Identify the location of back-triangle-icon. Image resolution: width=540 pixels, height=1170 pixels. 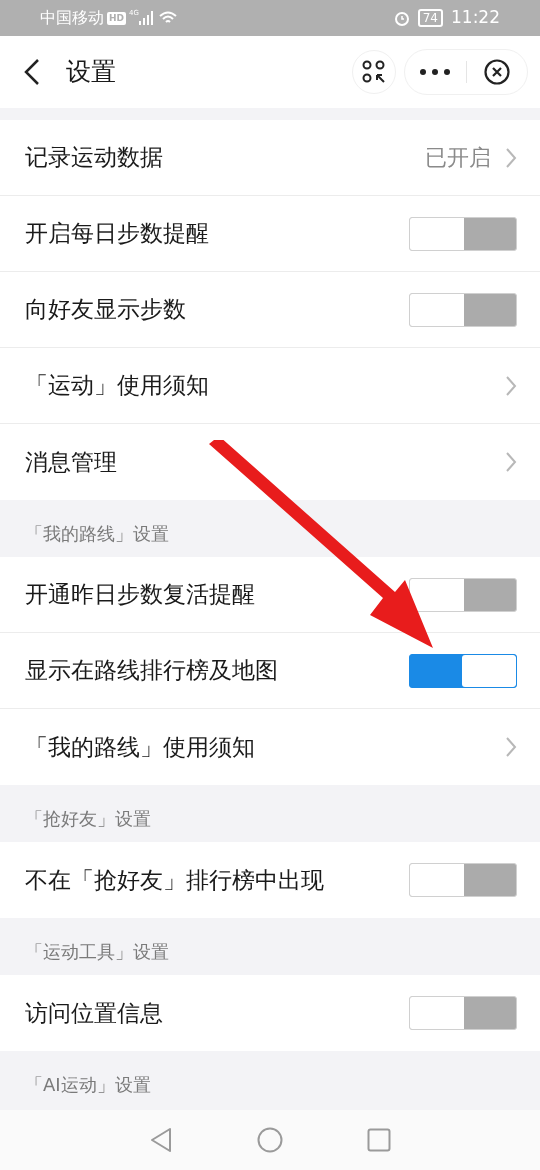
(161, 1140).